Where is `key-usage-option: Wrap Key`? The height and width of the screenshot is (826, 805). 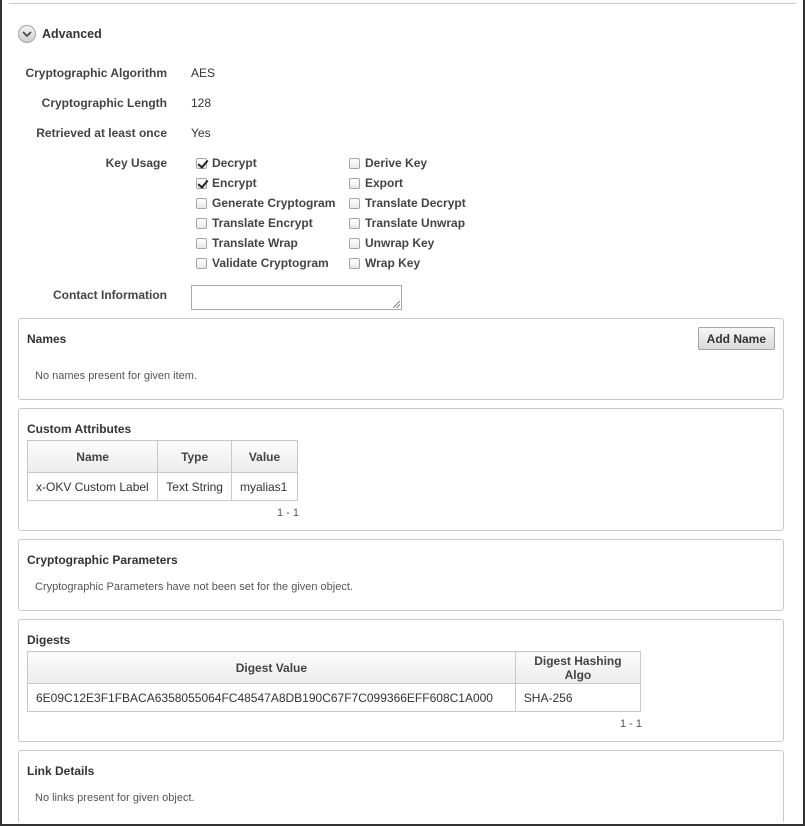 key-usage-option: Wrap Key is located at coordinates (407, 263).